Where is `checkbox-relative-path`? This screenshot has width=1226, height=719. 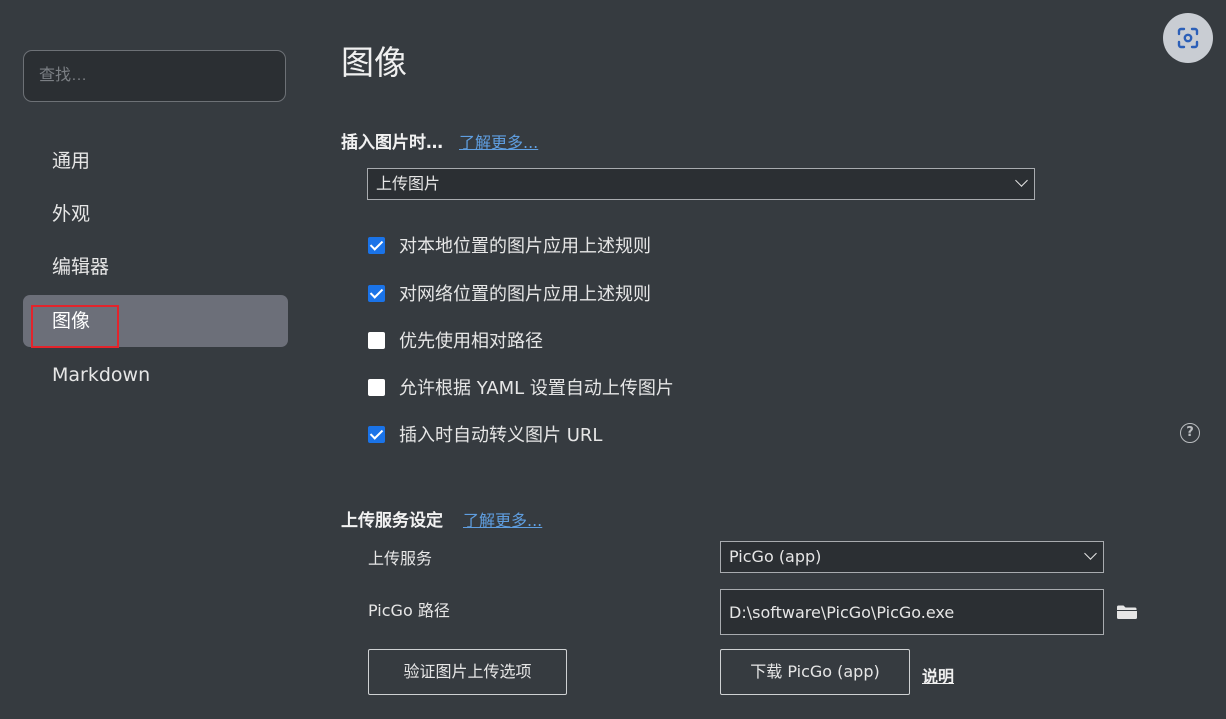
checkbox-relative-path is located at coordinates (376, 340).